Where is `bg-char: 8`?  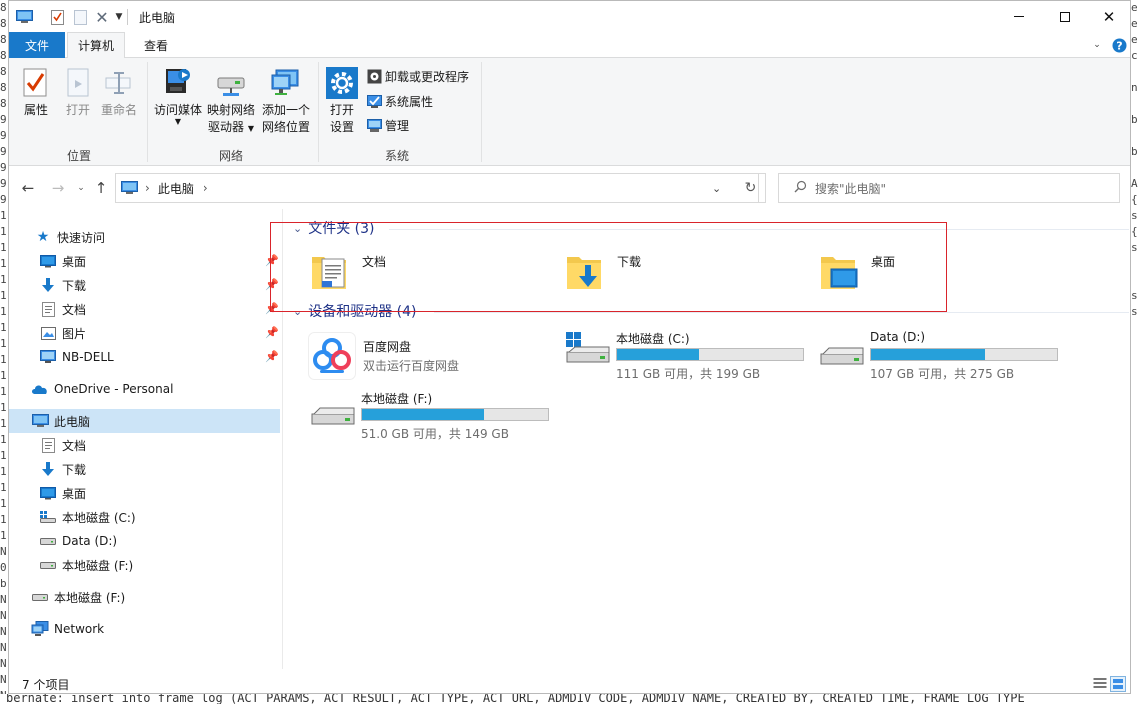
bg-char: 8 is located at coordinates (3, 103).